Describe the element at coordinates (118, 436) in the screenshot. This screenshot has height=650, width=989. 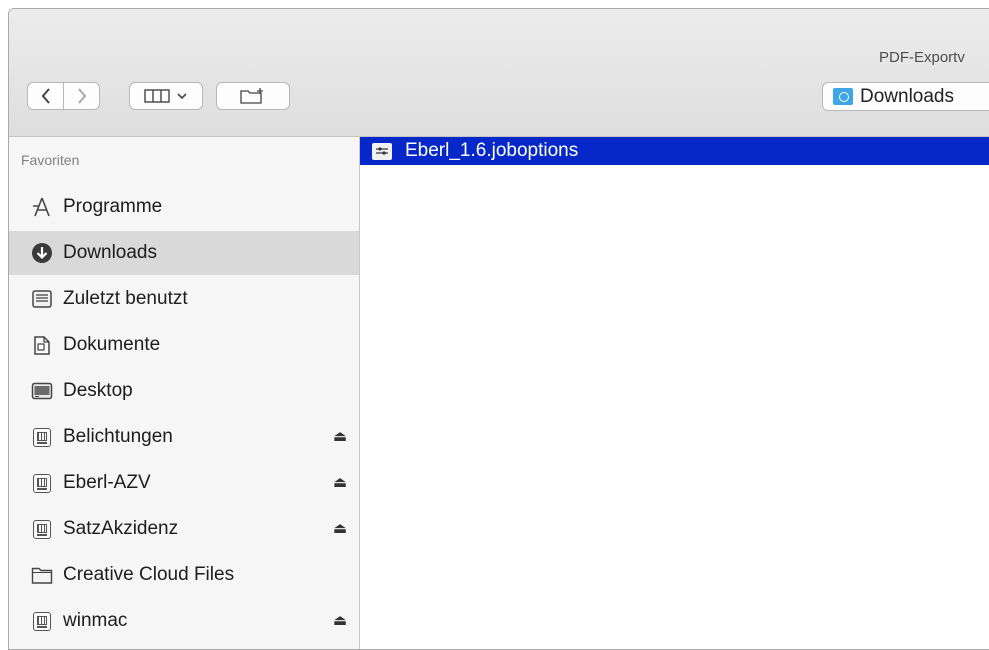
I see `sidebar-item-label: Belichtungen` at that location.